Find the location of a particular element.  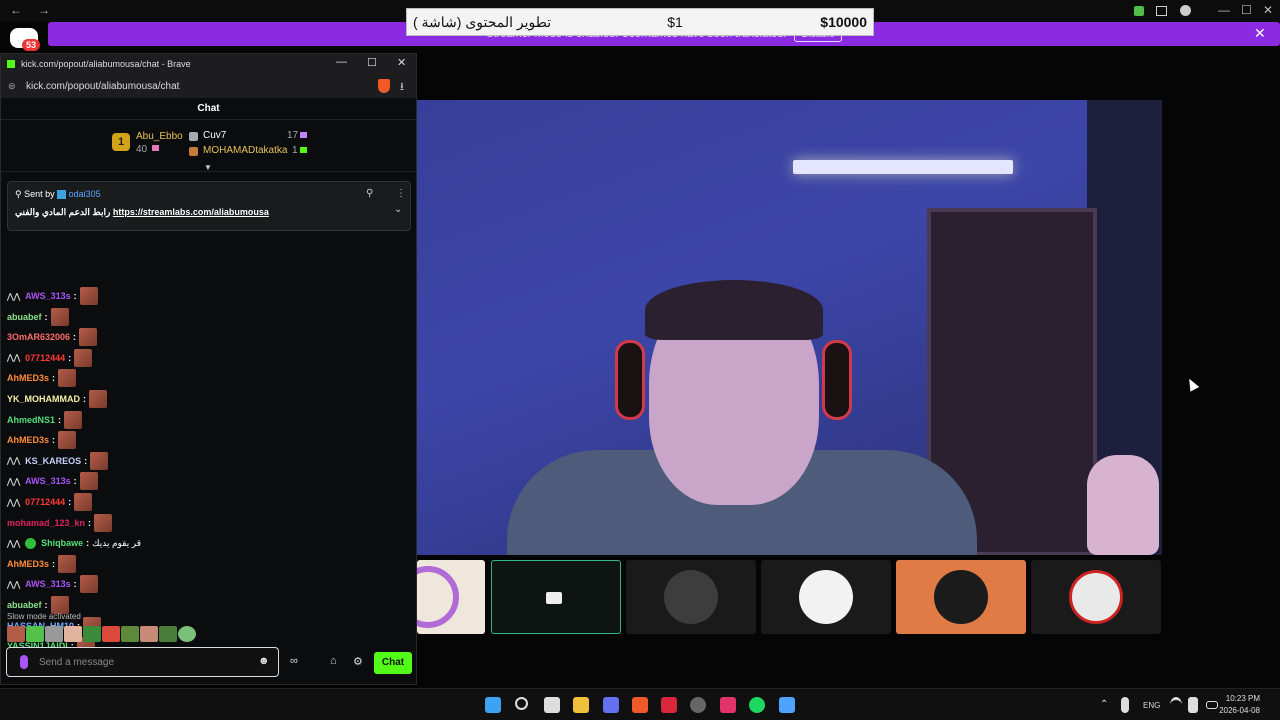

chat-username: YK_MOHAMMAD is located at coordinates (43, 399).